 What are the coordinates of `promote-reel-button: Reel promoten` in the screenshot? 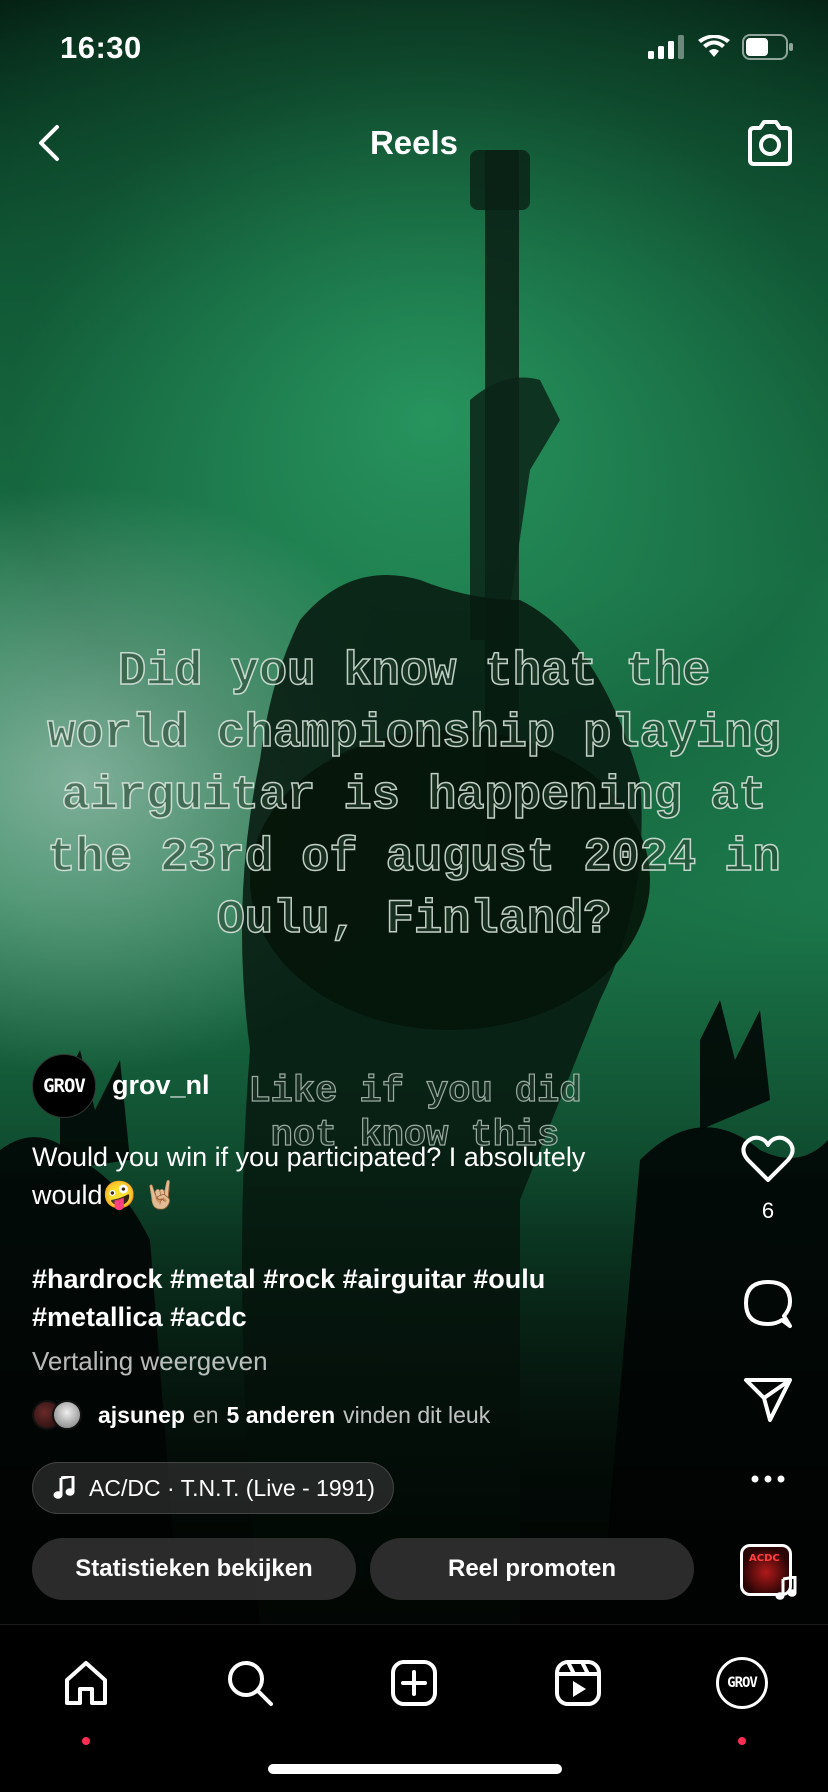 It's located at (532, 1569).